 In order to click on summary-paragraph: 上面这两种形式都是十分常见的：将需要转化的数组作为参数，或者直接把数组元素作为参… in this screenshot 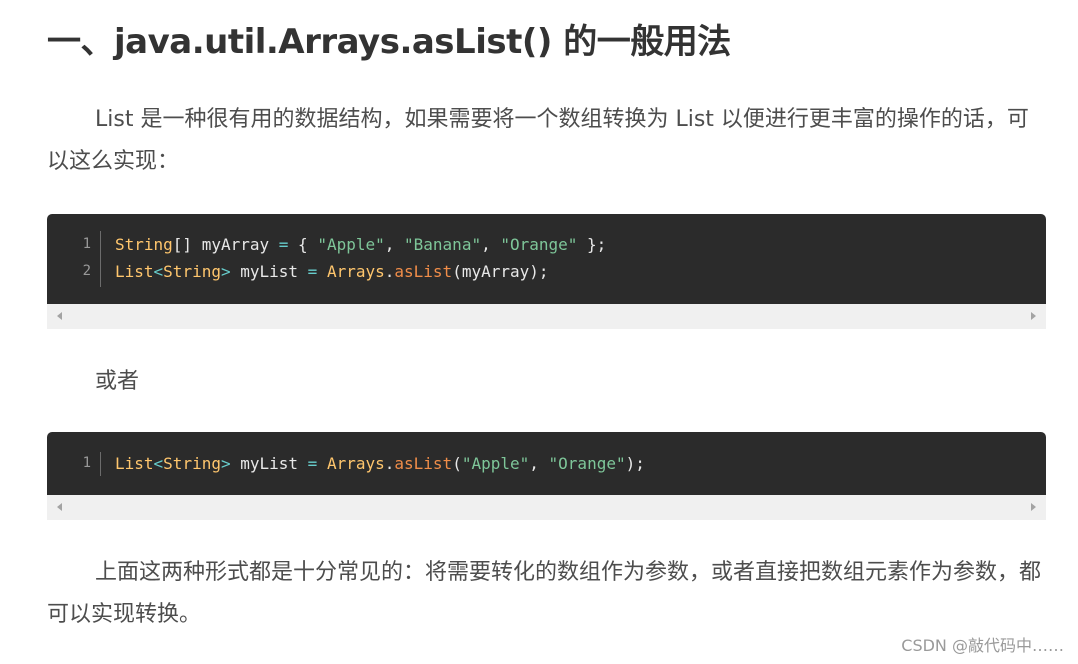, I will do `click(544, 593)`.